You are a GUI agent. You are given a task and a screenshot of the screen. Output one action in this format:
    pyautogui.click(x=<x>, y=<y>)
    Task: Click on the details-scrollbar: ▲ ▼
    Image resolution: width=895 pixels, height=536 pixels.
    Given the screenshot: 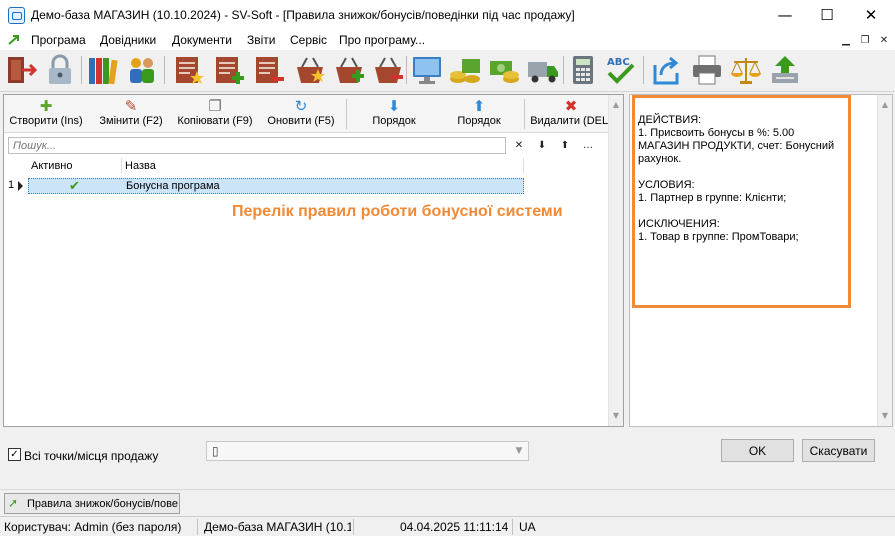 What is the action you would take?
    pyautogui.click(x=884, y=260)
    